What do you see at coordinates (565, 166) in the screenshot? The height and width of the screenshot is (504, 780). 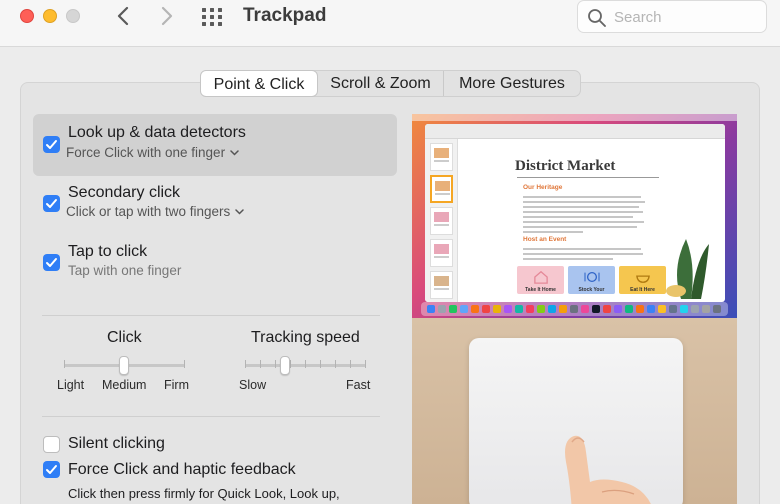 I see `preview-doc-title: District Market` at bounding box center [565, 166].